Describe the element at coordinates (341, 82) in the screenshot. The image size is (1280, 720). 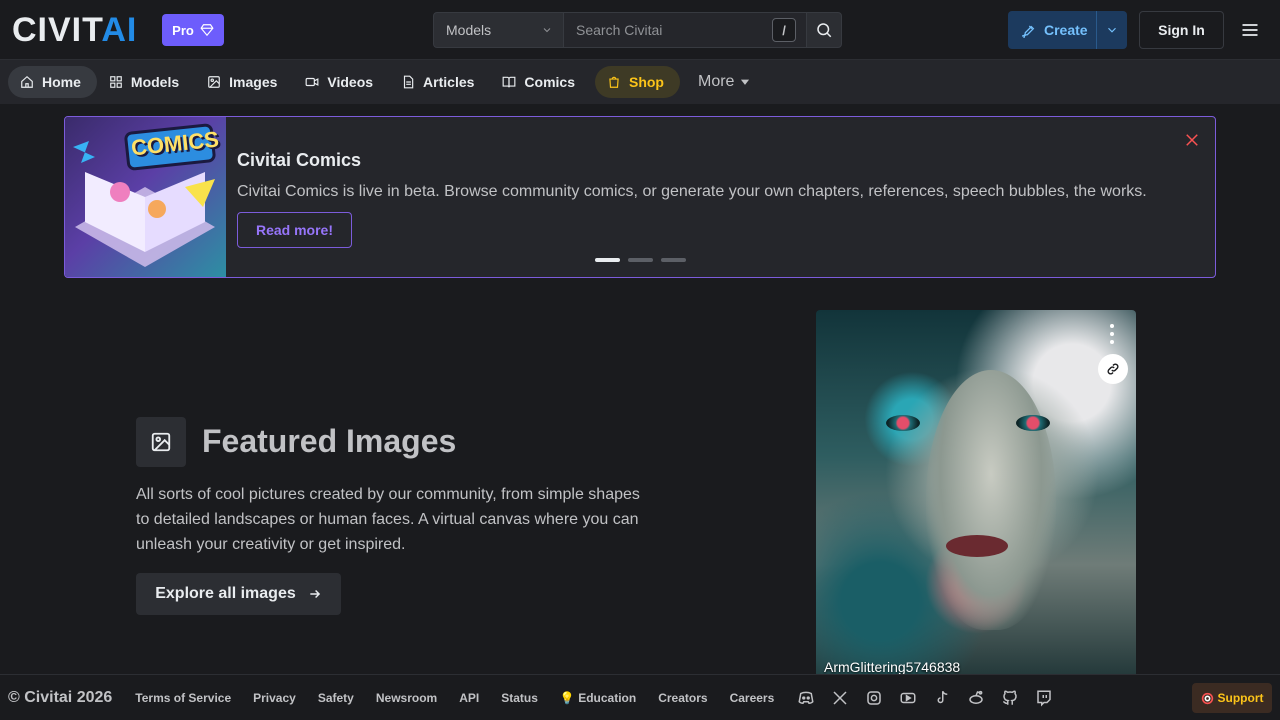
I see `nav-item-videos: Videos` at that location.